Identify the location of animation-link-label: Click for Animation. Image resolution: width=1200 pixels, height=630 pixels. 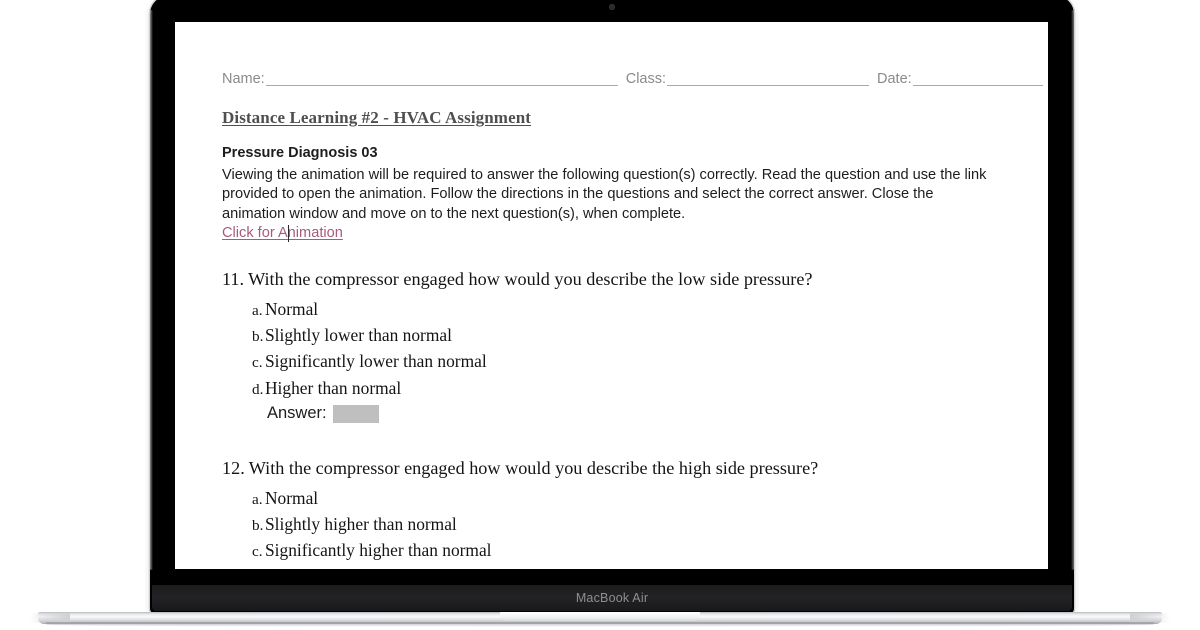
(282, 232).